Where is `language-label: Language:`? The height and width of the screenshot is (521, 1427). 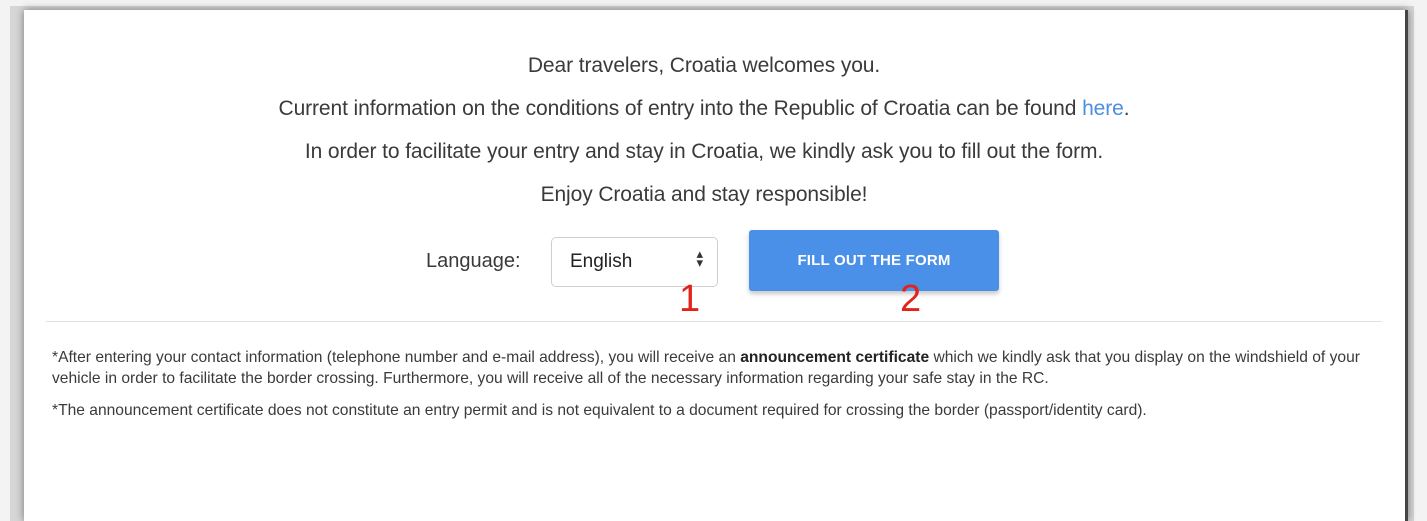 language-label: Language: is located at coordinates (473, 261).